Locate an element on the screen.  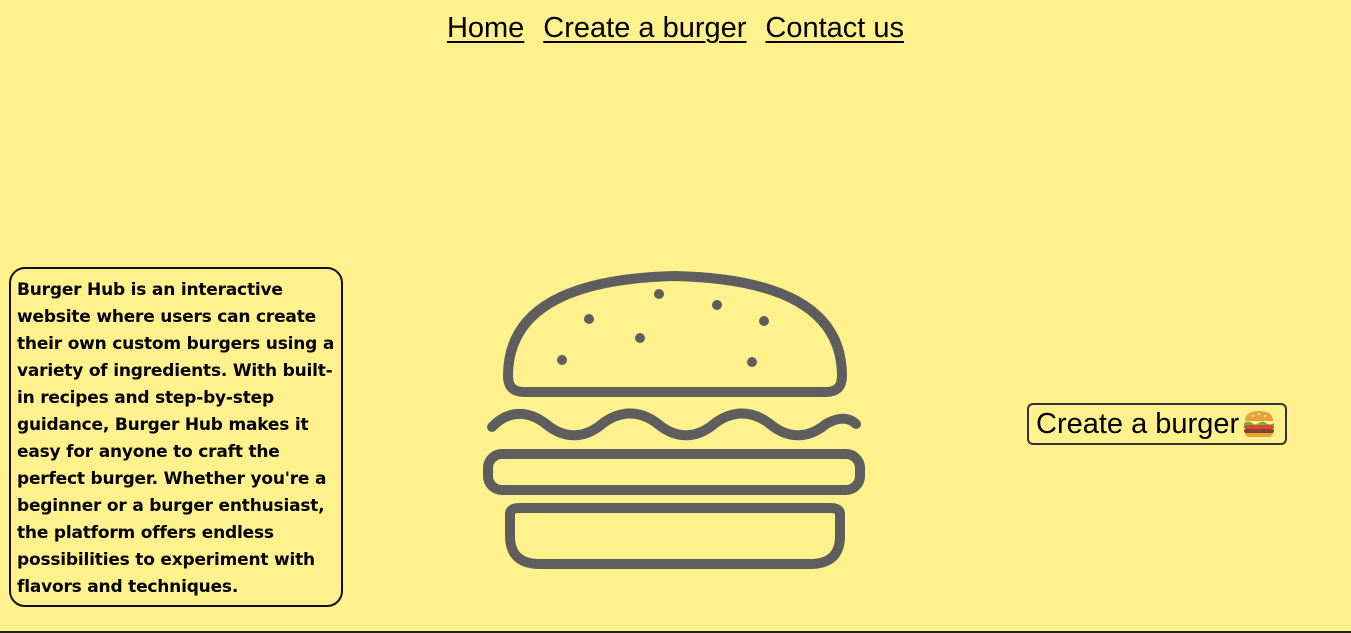
create-burger-button: Create a burger is located at coordinates (1157, 424).